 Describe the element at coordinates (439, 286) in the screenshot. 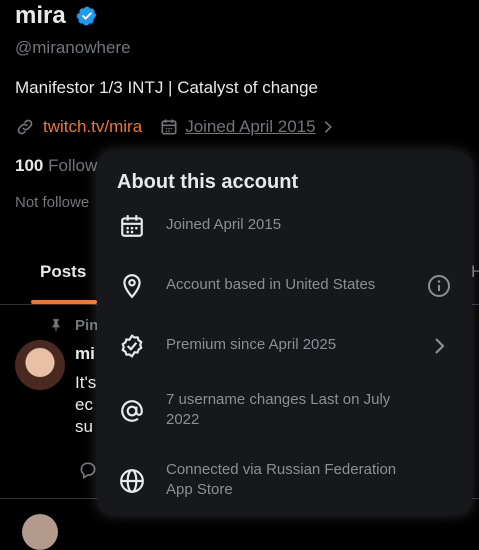

I see `info-icon` at that location.